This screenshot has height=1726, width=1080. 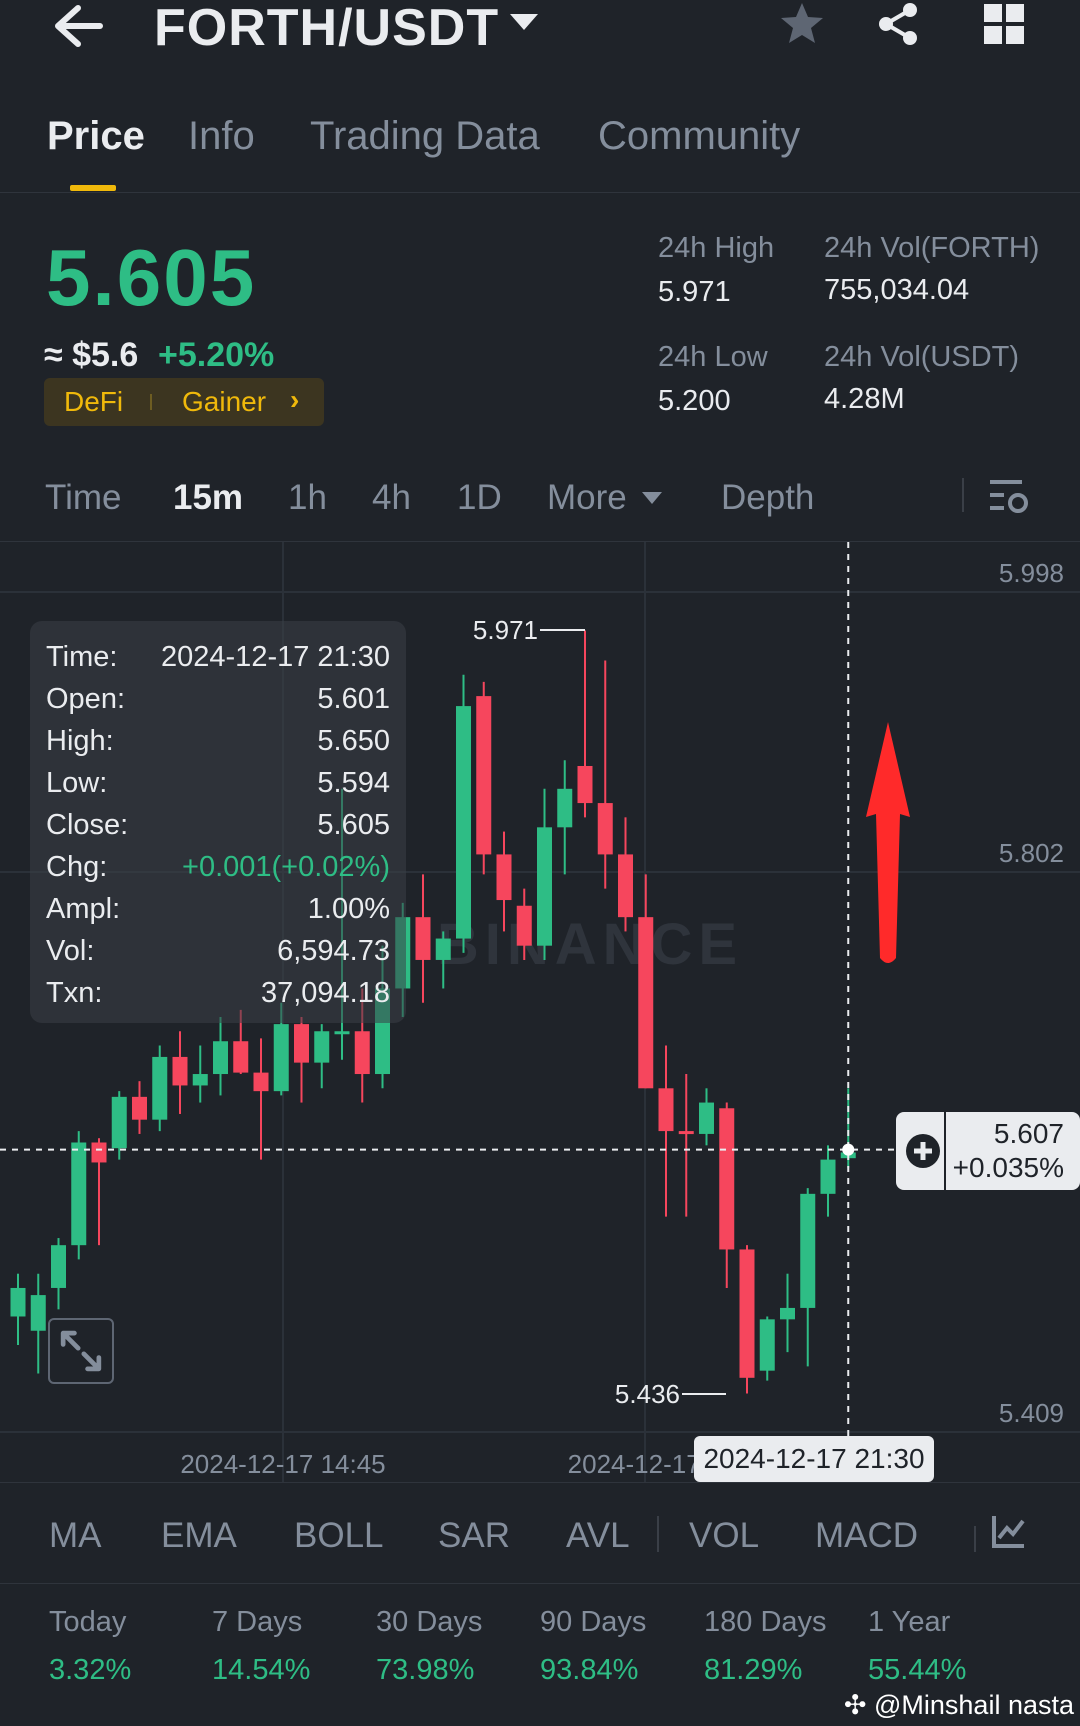 What do you see at coordinates (221, 136) in the screenshot?
I see `tab-info: Info` at bounding box center [221, 136].